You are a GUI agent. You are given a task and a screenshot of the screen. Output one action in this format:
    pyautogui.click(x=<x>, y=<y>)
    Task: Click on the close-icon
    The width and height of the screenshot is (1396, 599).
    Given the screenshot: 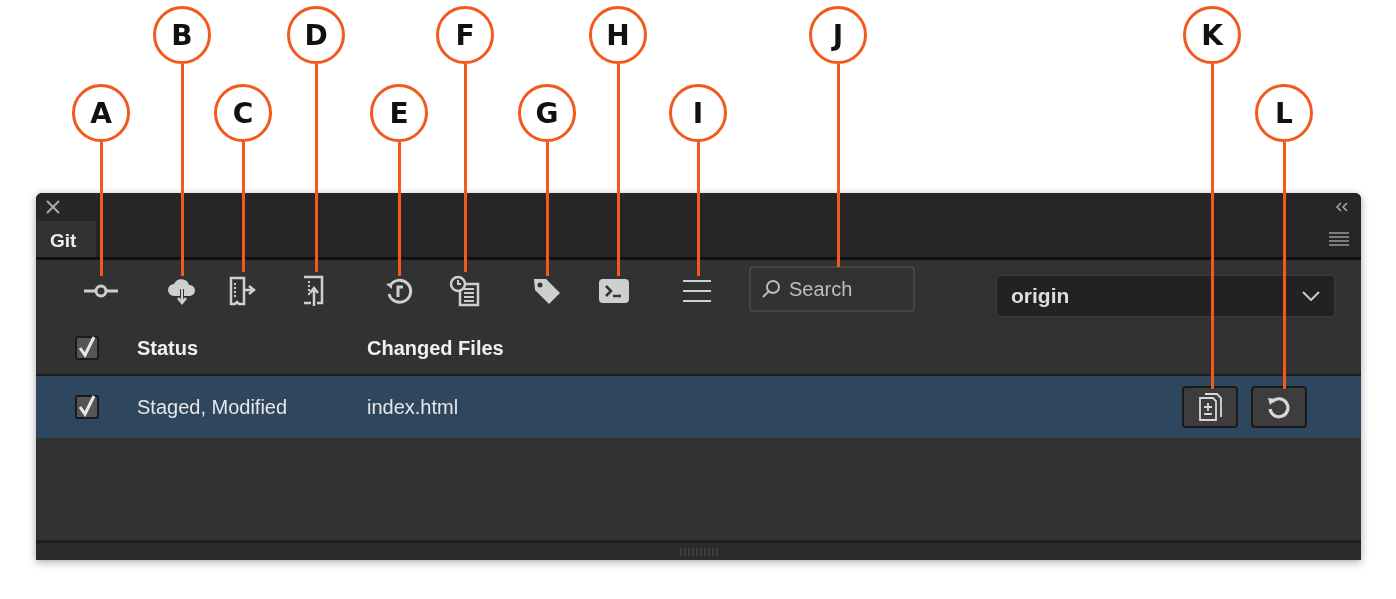 What is the action you would take?
    pyautogui.click(x=53, y=207)
    